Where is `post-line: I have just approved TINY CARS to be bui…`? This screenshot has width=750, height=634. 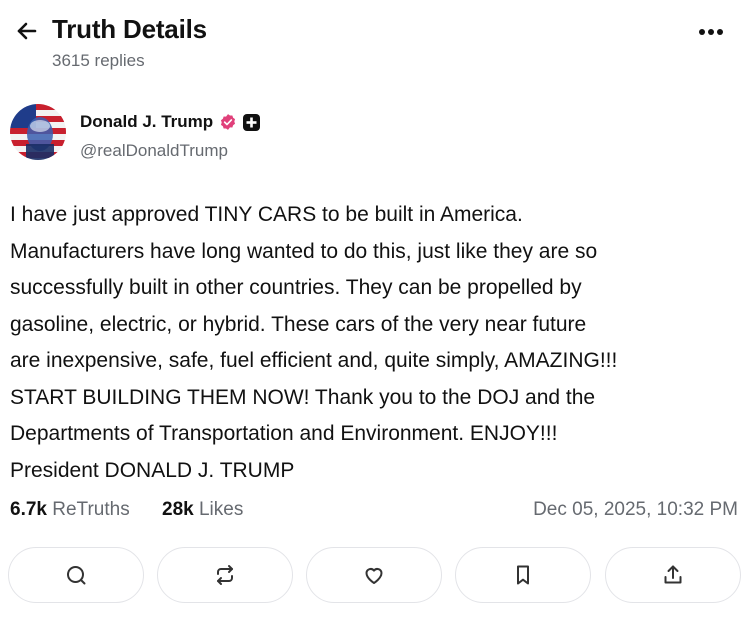 post-line: I have just approved TINY CARS to be bui… is located at coordinates (266, 214).